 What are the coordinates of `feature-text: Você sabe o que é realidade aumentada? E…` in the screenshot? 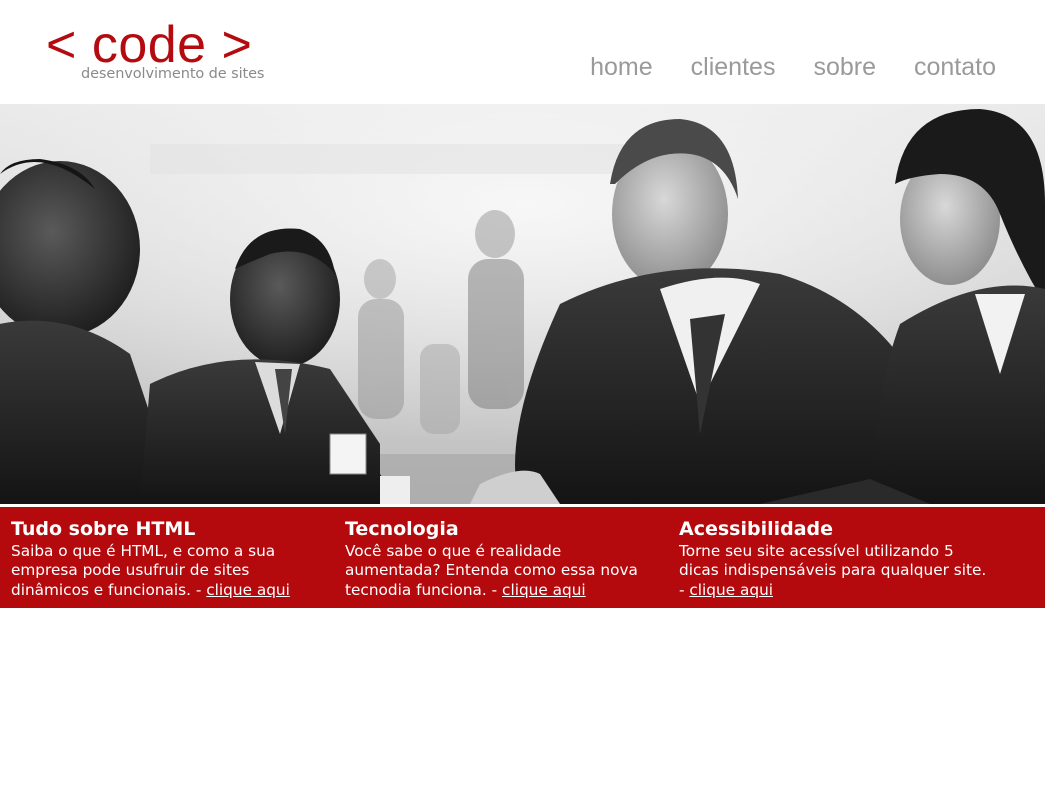 It's located at (500, 571).